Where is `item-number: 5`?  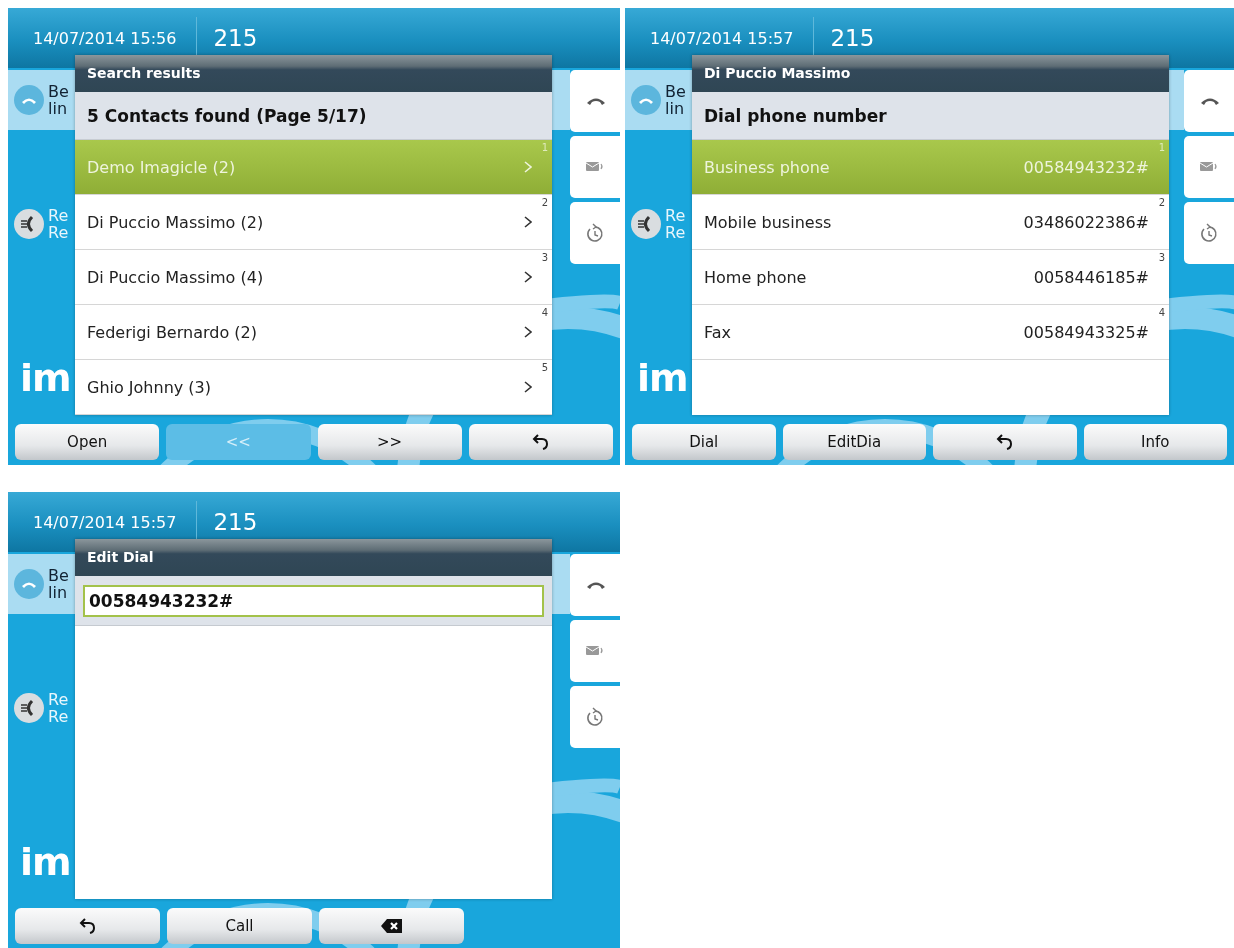
item-number: 5 is located at coordinates (544, 367).